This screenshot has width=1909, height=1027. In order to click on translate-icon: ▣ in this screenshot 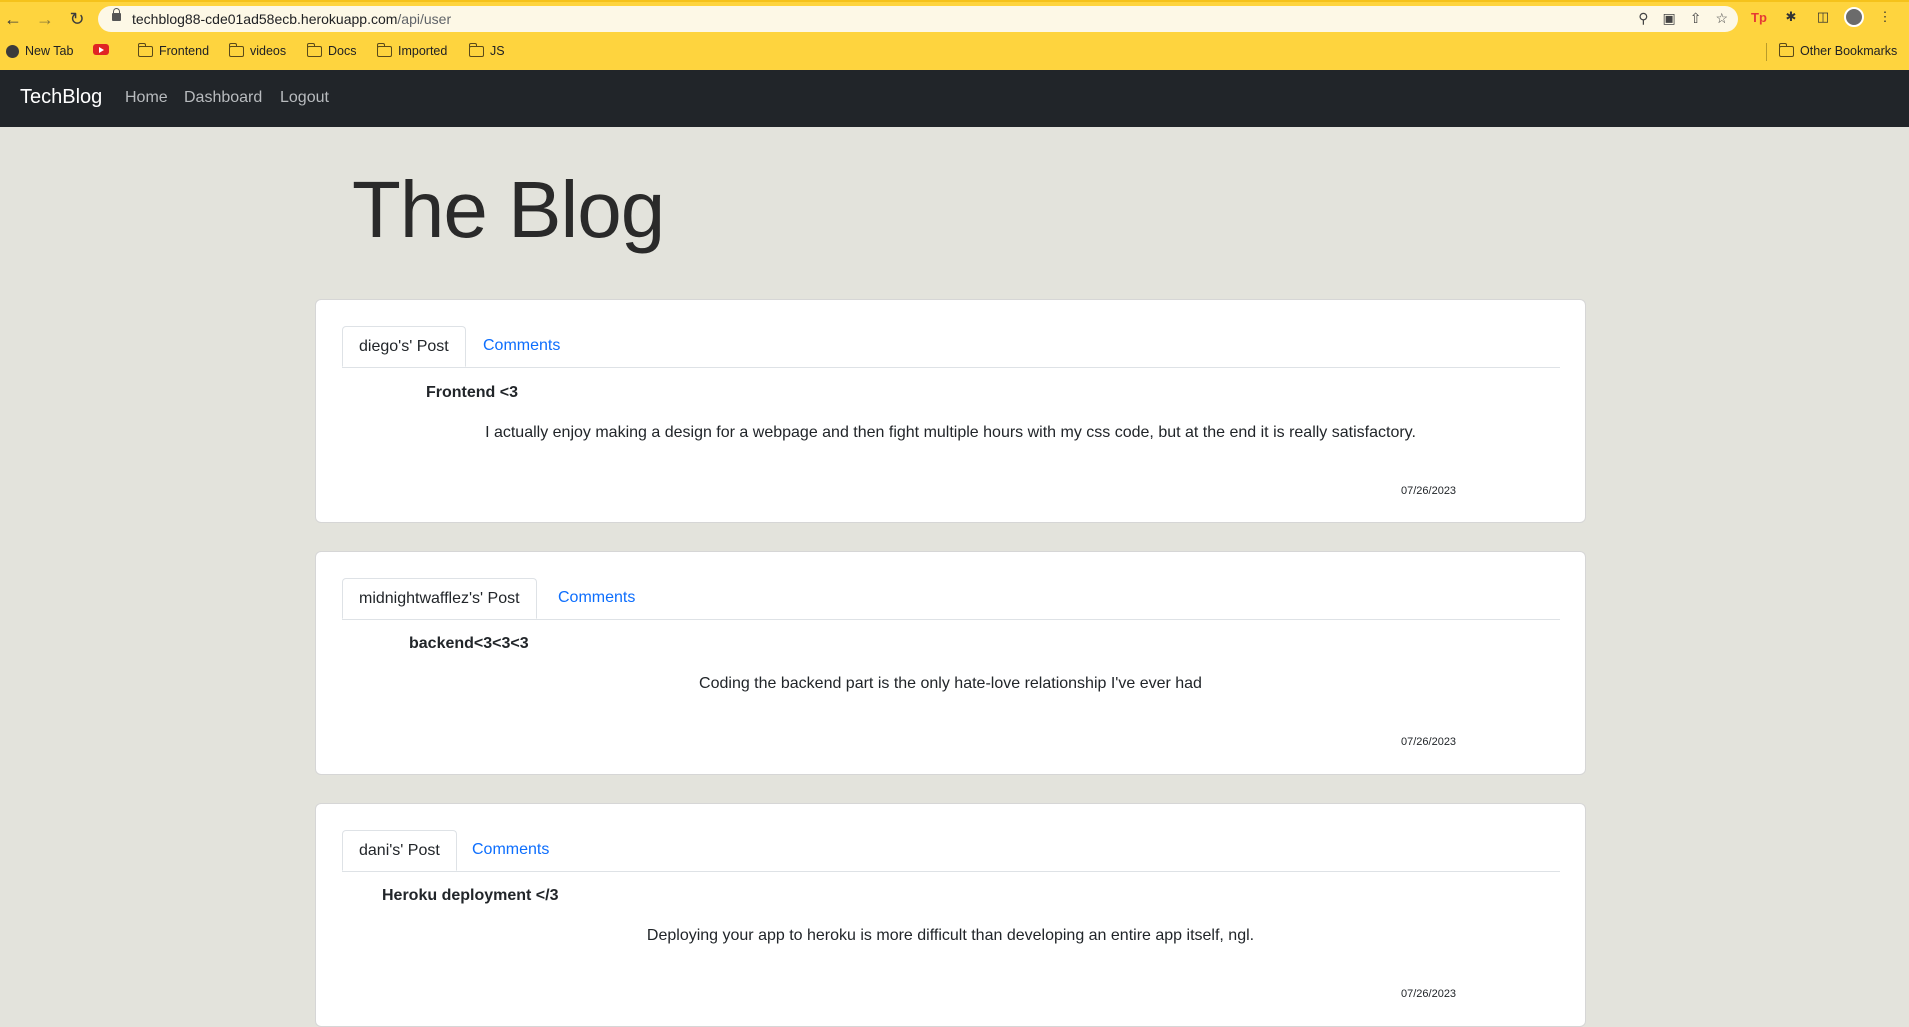, I will do `click(1668, 18)`.